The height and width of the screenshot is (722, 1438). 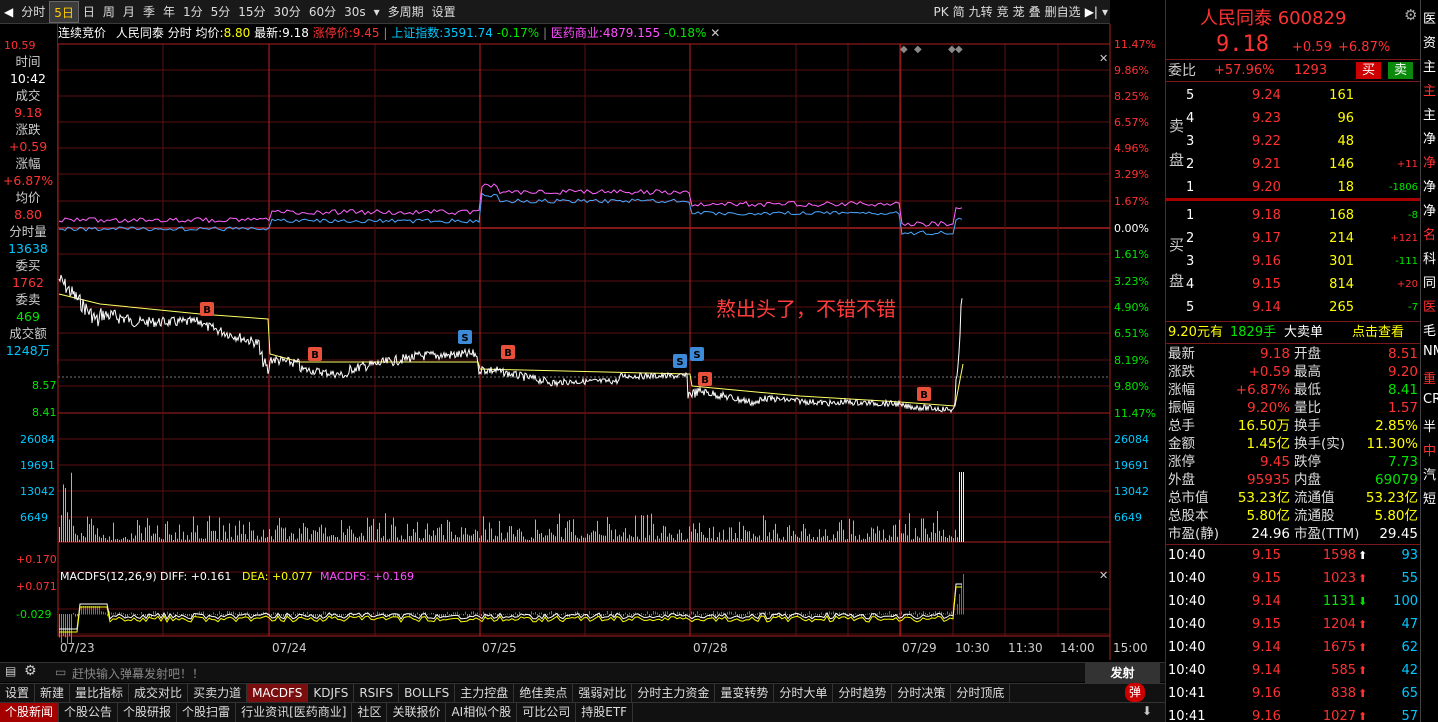 What do you see at coordinates (218, 693) in the screenshot?
I see `indicator-tab: 买卖力道` at bounding box center [218, 693].